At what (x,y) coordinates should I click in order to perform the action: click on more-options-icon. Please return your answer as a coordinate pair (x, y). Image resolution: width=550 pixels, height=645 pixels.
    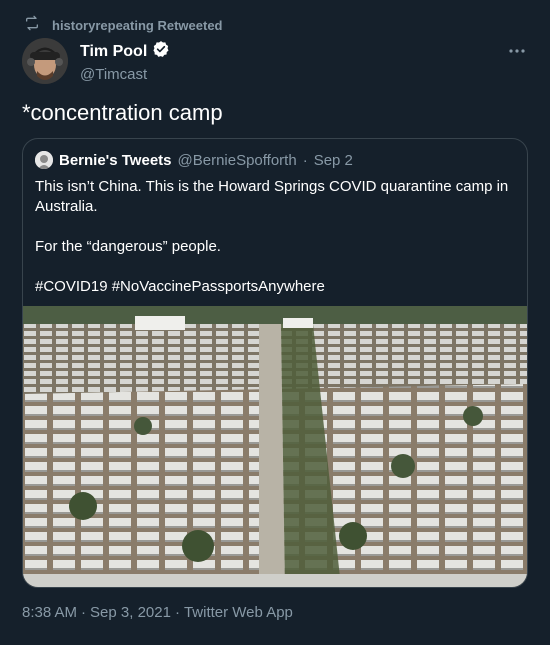
    Looking at the image, I should click on (517, 50).